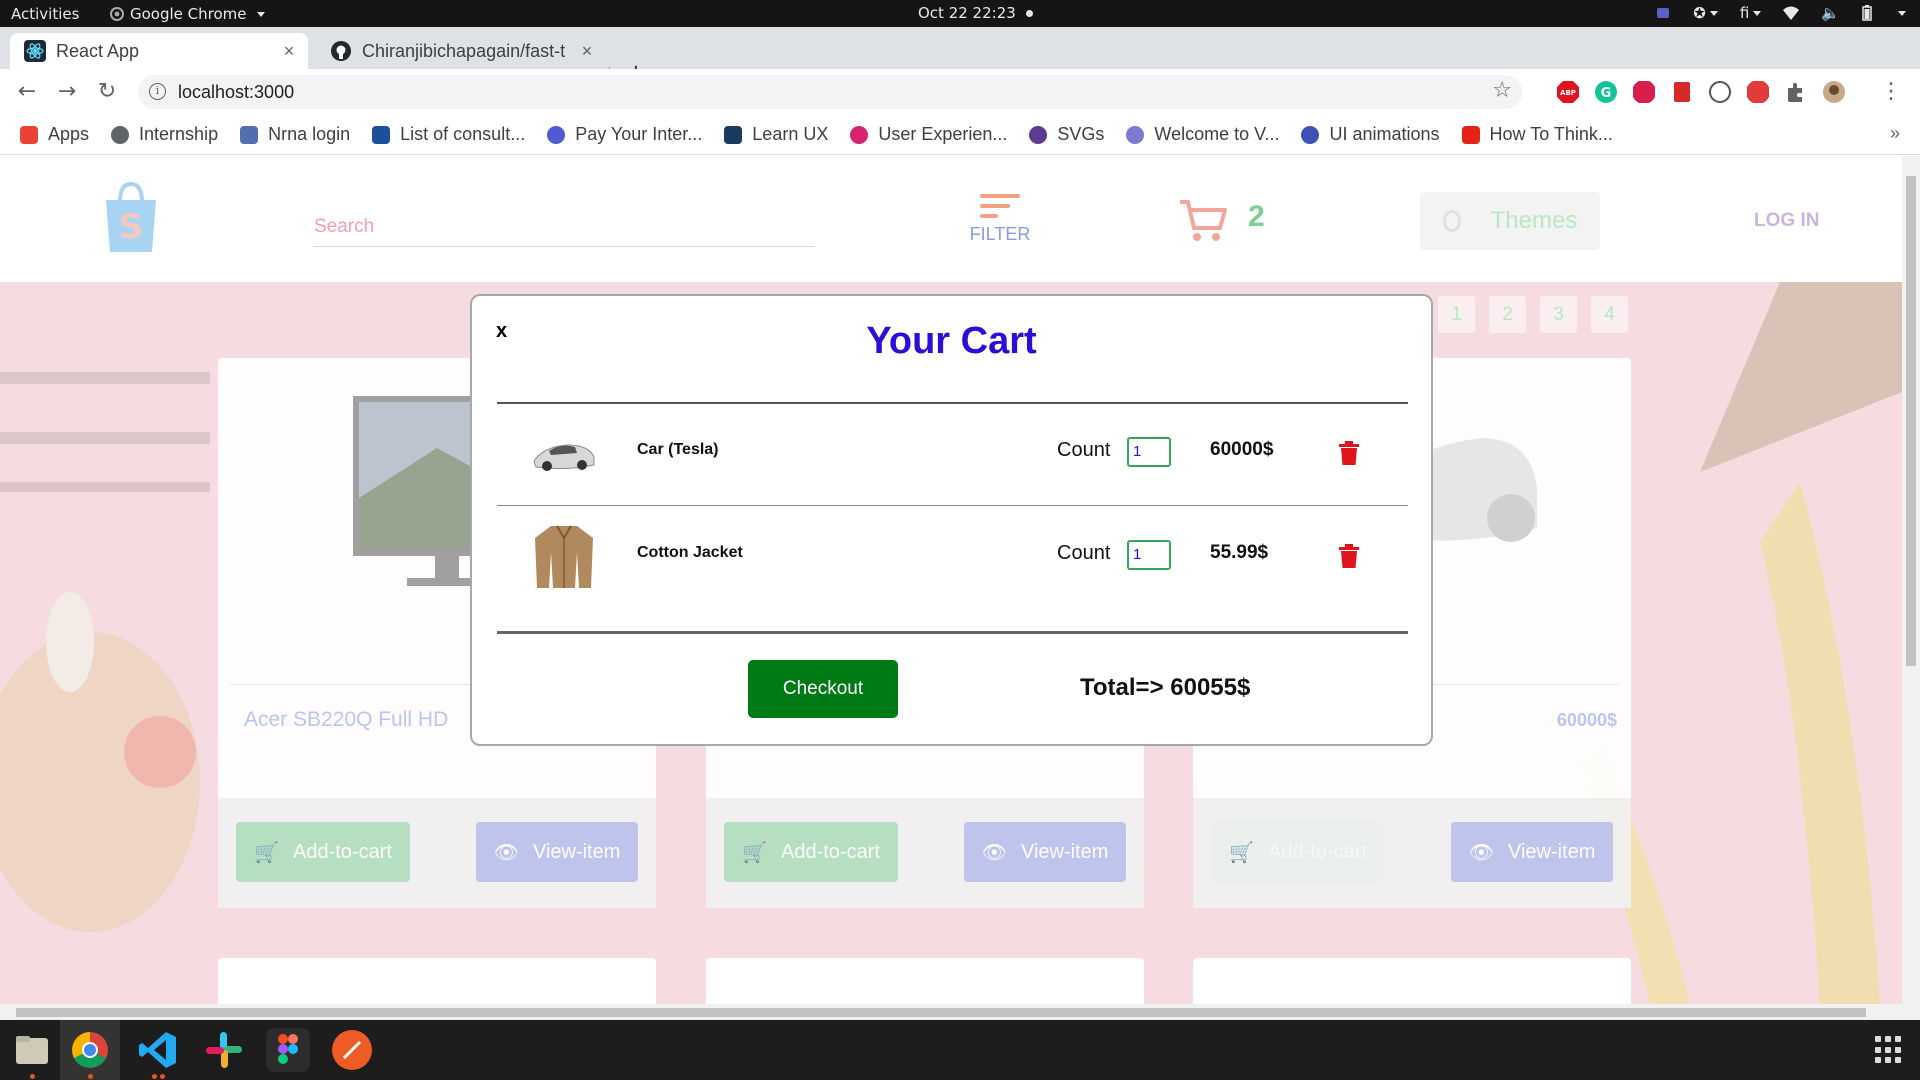 The width and height of the screenshot is (1920, 1080). Describe the element at coordinates (159, 51) in the screenshot. I see `tab-react-app: React App ×` at that location.